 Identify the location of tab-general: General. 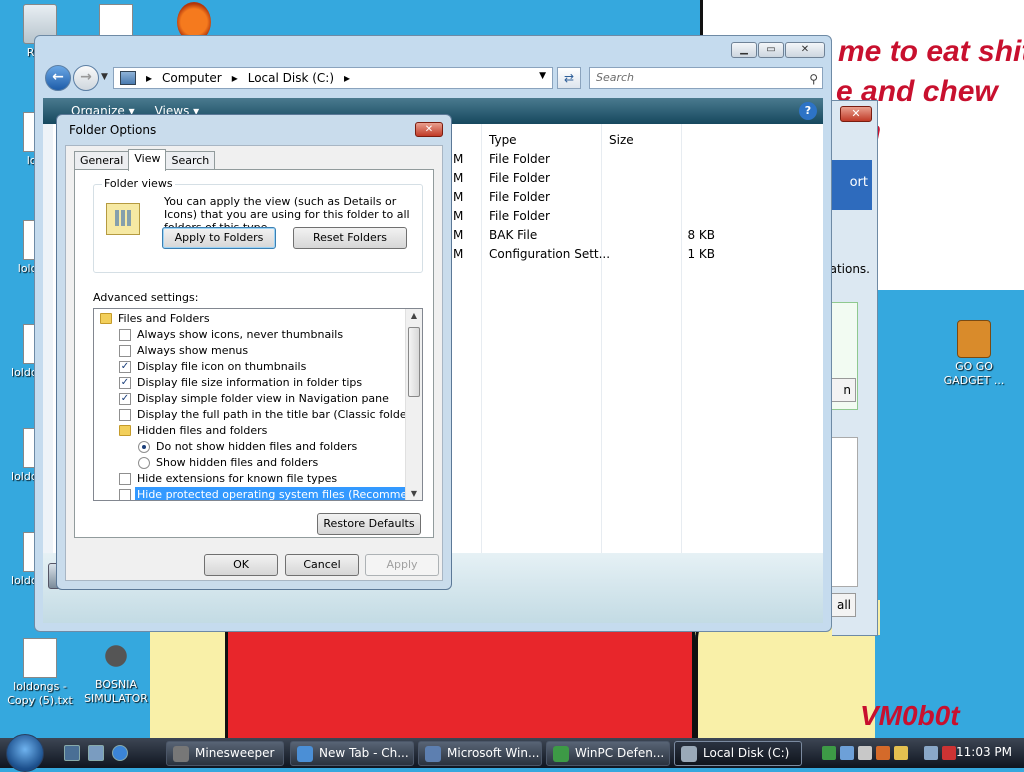
(102, 161).